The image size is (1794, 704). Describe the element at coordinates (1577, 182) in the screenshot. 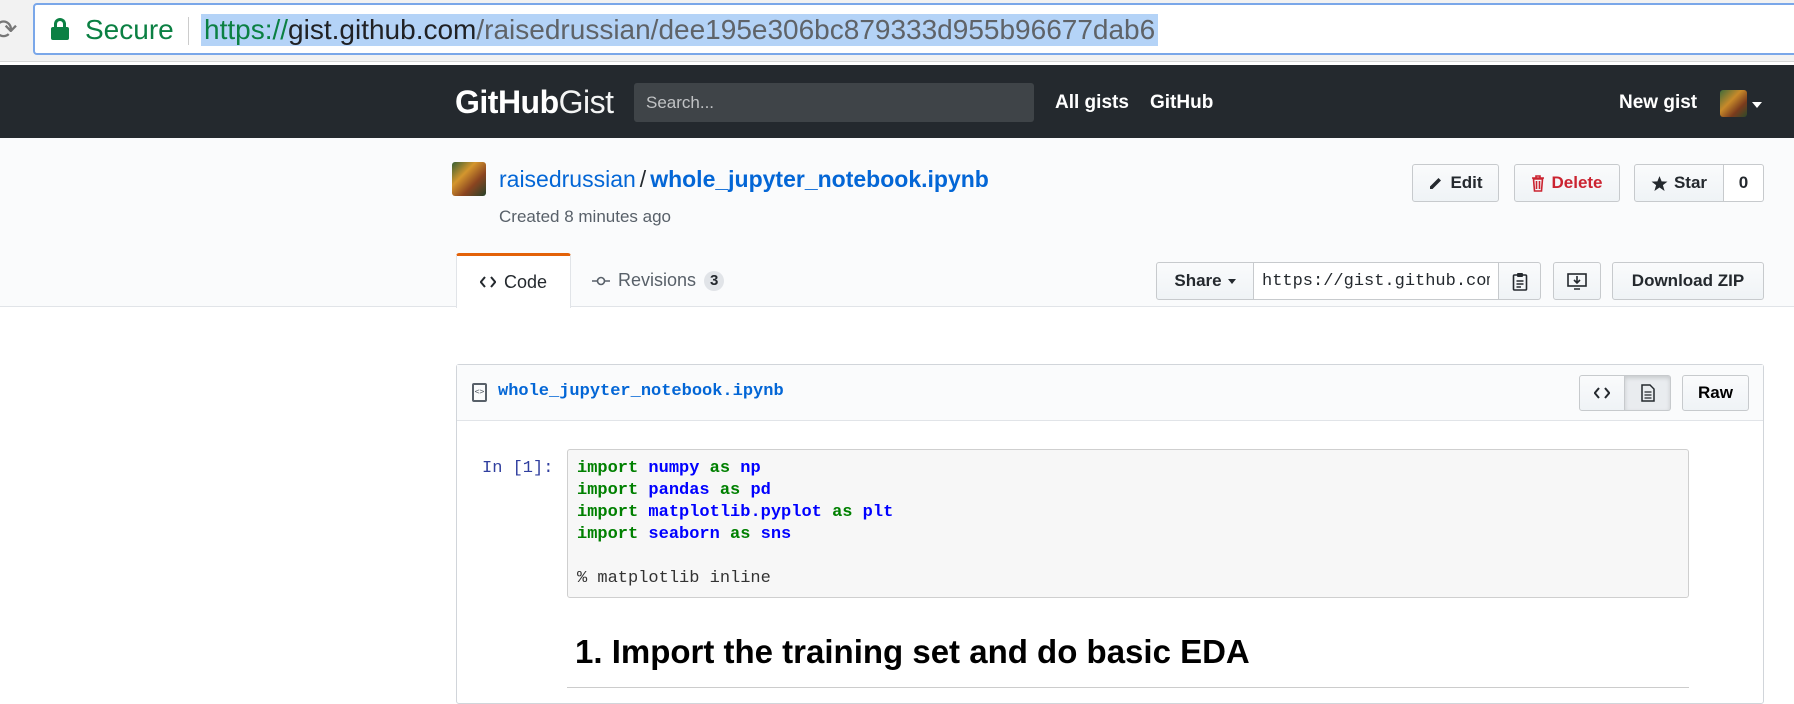

I see `delete-label: Delete` at that location.